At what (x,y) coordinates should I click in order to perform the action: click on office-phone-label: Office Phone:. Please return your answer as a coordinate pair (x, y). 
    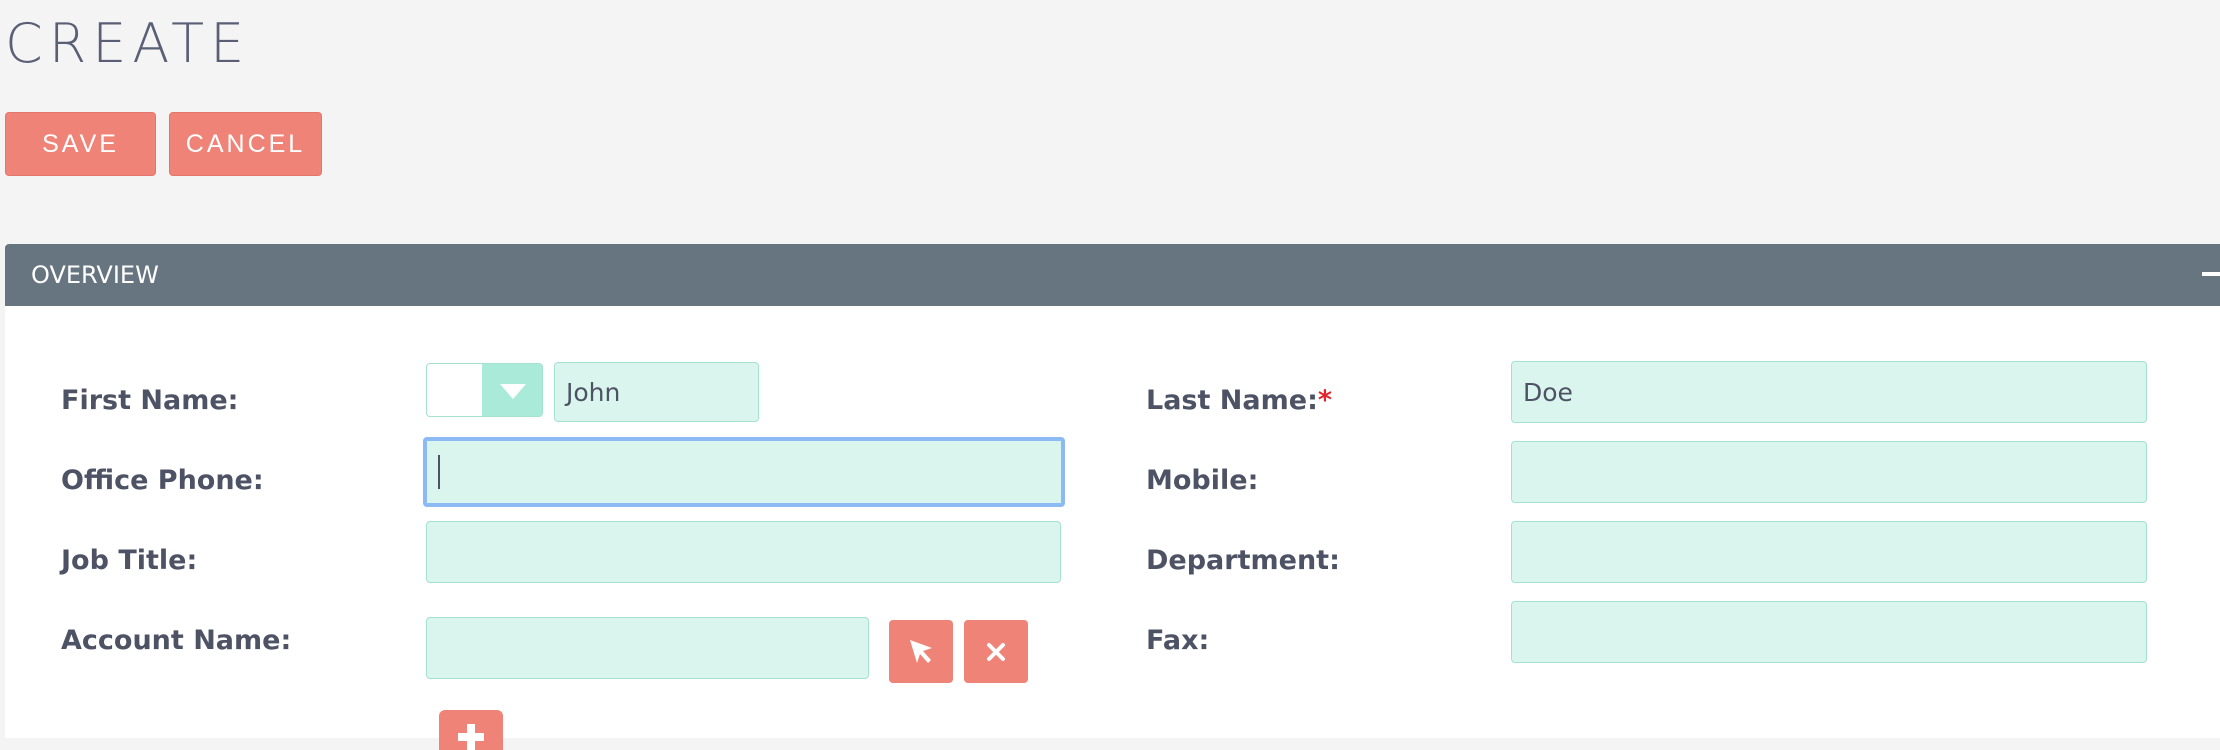
    Looking at the image, I should click on (162, 480).